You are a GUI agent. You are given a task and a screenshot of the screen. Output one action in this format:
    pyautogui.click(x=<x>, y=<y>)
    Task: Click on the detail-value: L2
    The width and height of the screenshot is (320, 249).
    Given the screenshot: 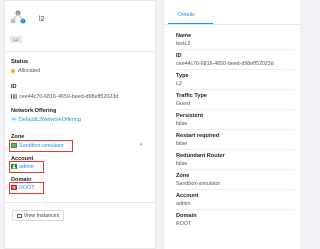 What is the action you would take?
    pyautogui.click(x=179, y=84)
    